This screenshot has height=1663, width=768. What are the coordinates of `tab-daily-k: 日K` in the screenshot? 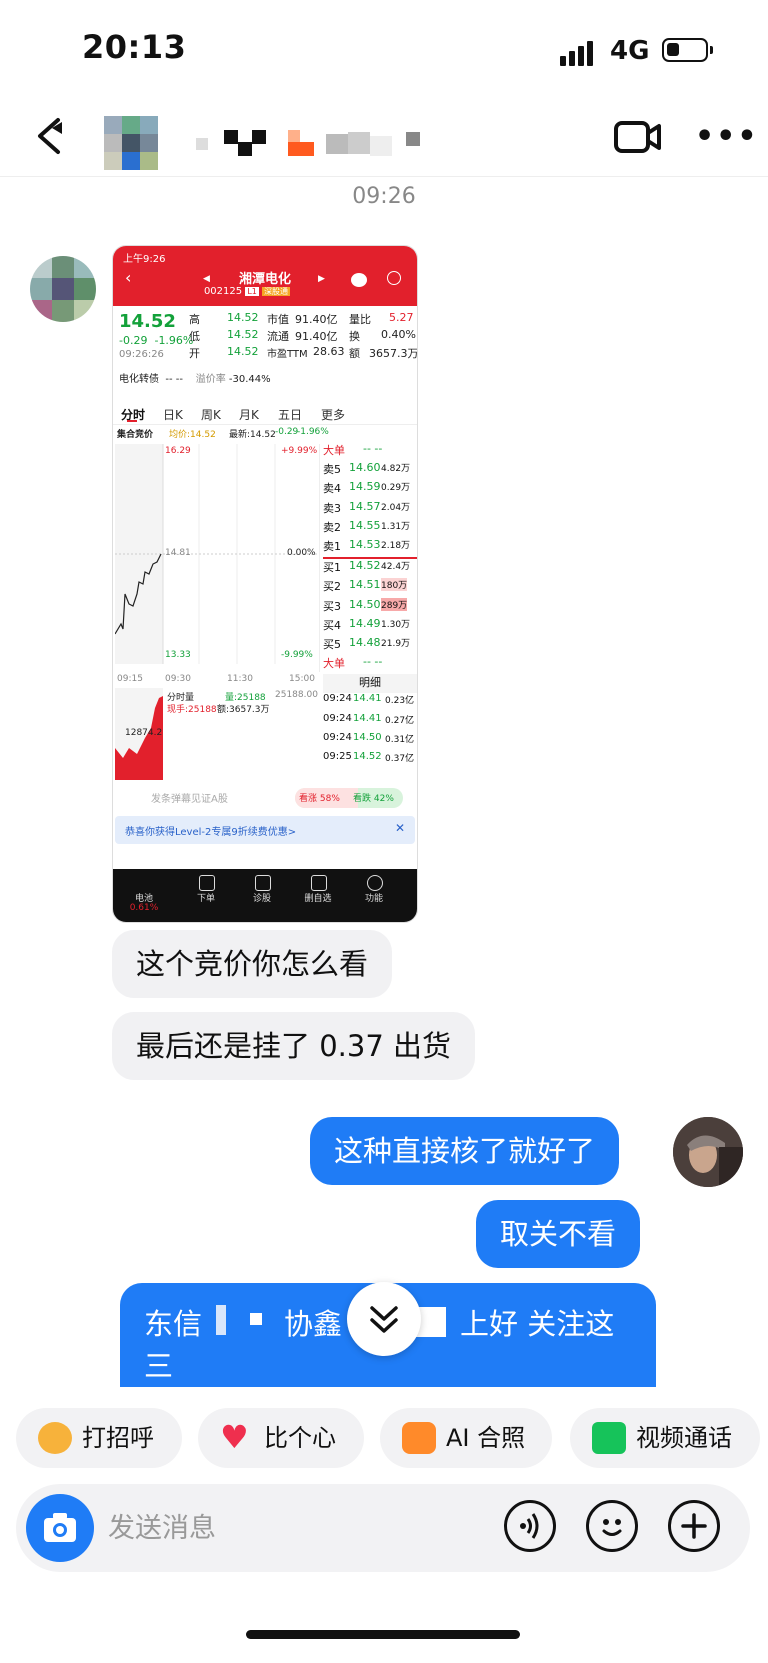 It's located at (173, 414).